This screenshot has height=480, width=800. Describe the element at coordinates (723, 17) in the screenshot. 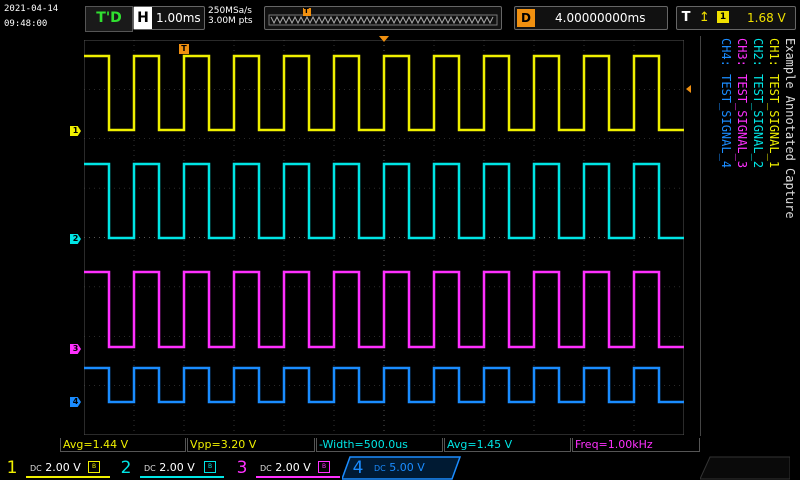

I see `trigger-source: 1` at that location.